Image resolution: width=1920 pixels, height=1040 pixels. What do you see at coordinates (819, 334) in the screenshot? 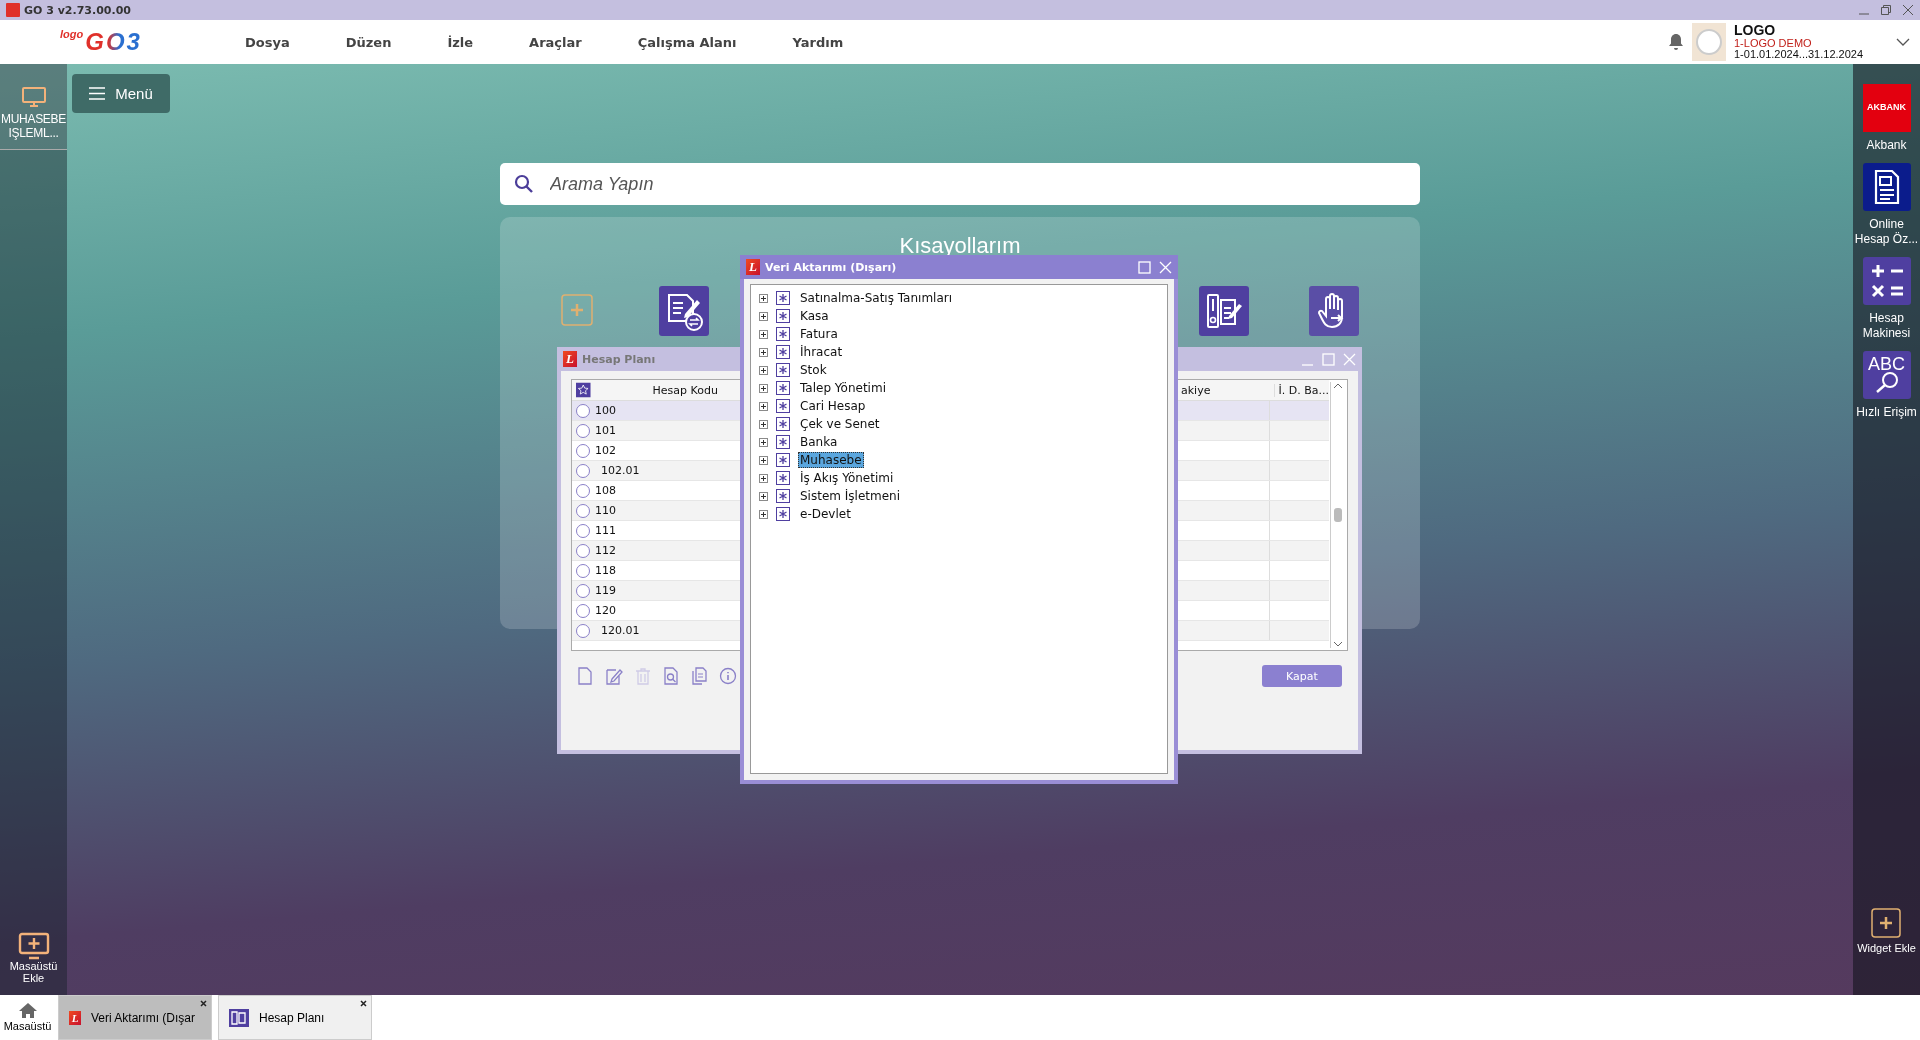
I see `tree-item: Fatura` at bounding box center [819, 334].